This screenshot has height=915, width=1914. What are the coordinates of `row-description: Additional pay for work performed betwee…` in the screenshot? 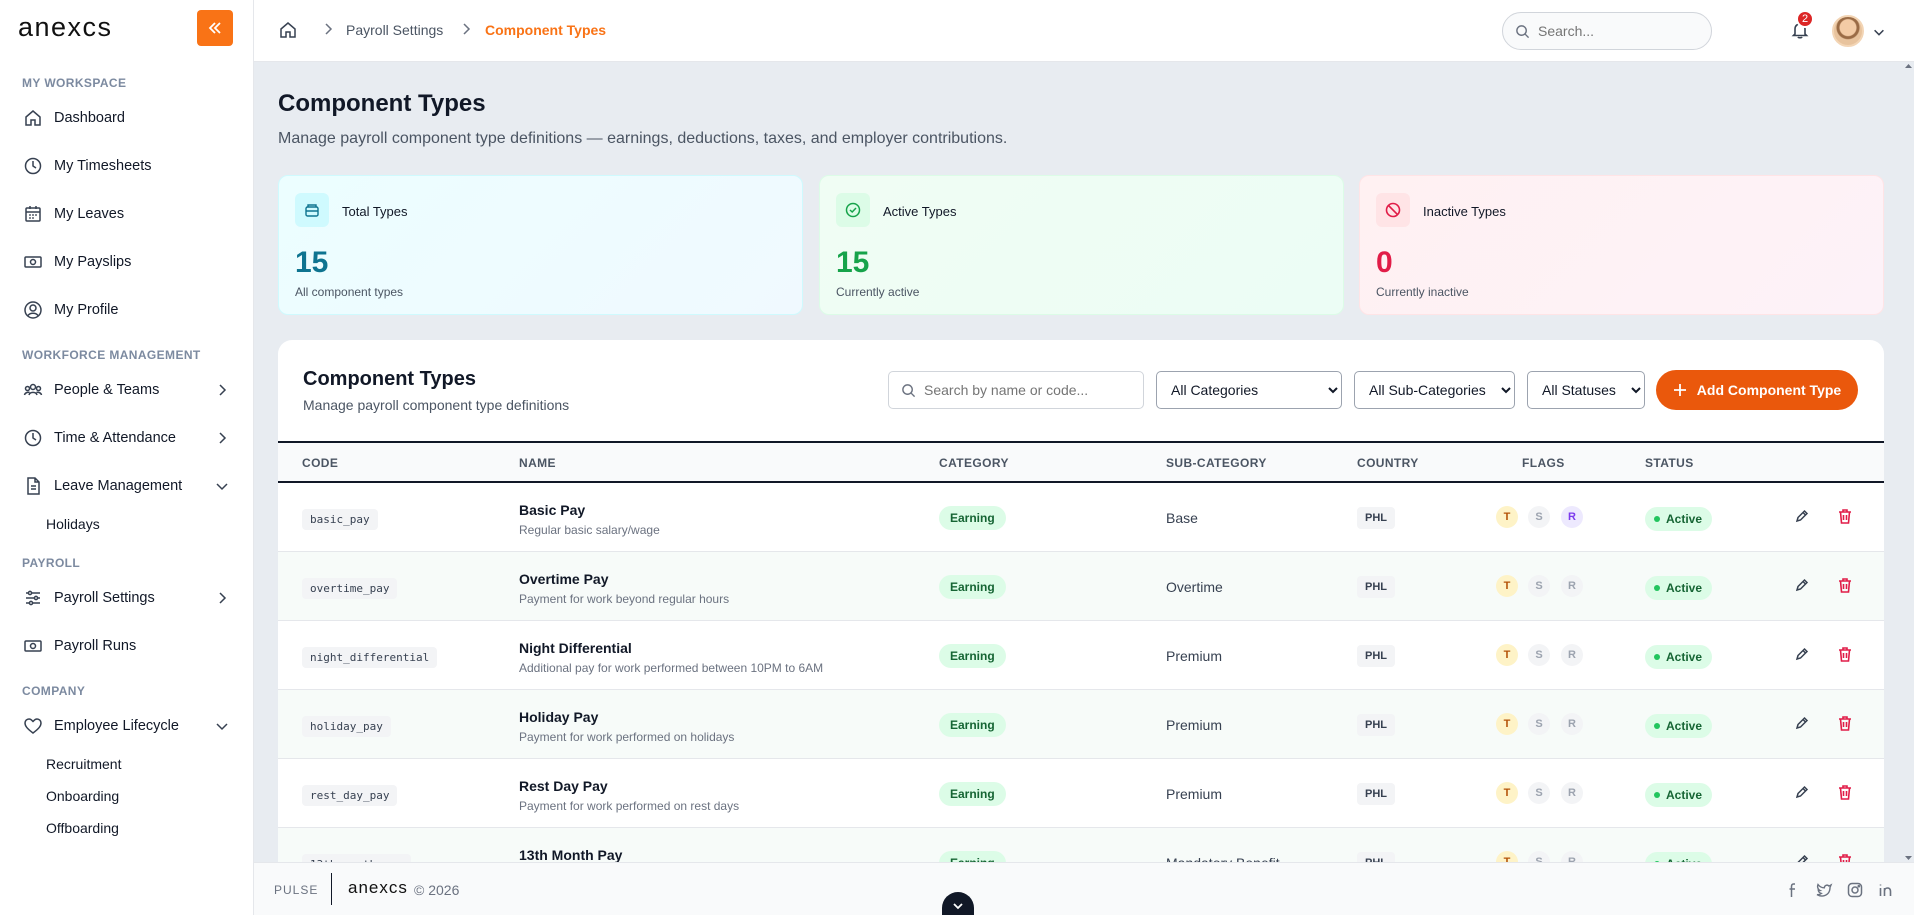 It's located at (671, 668).